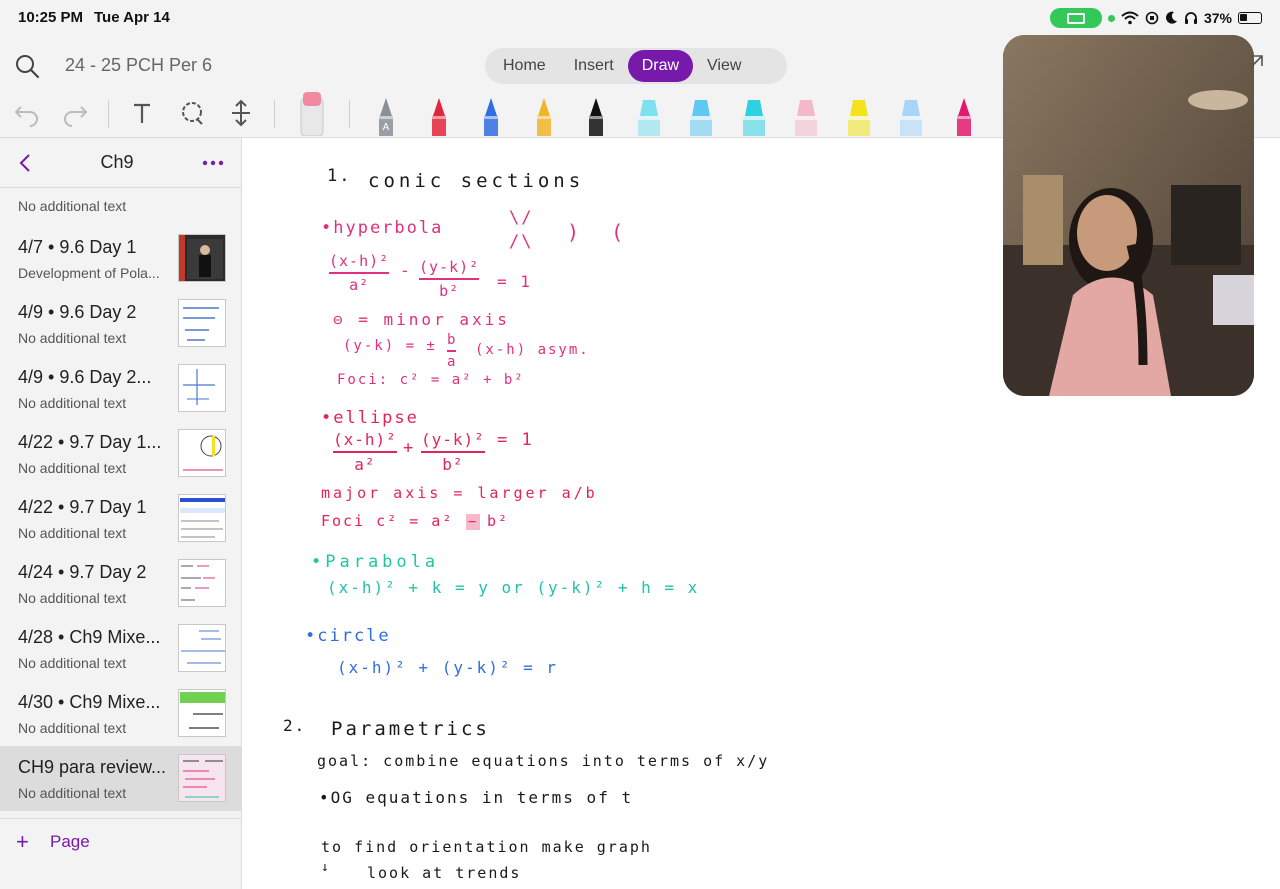 This screenshot has height=889, width=1280. Describe the element at coordinates (640, 18) in the screenshot. I see `status-bar: 10:25 PM Tue Apr 14 37%` at that location.